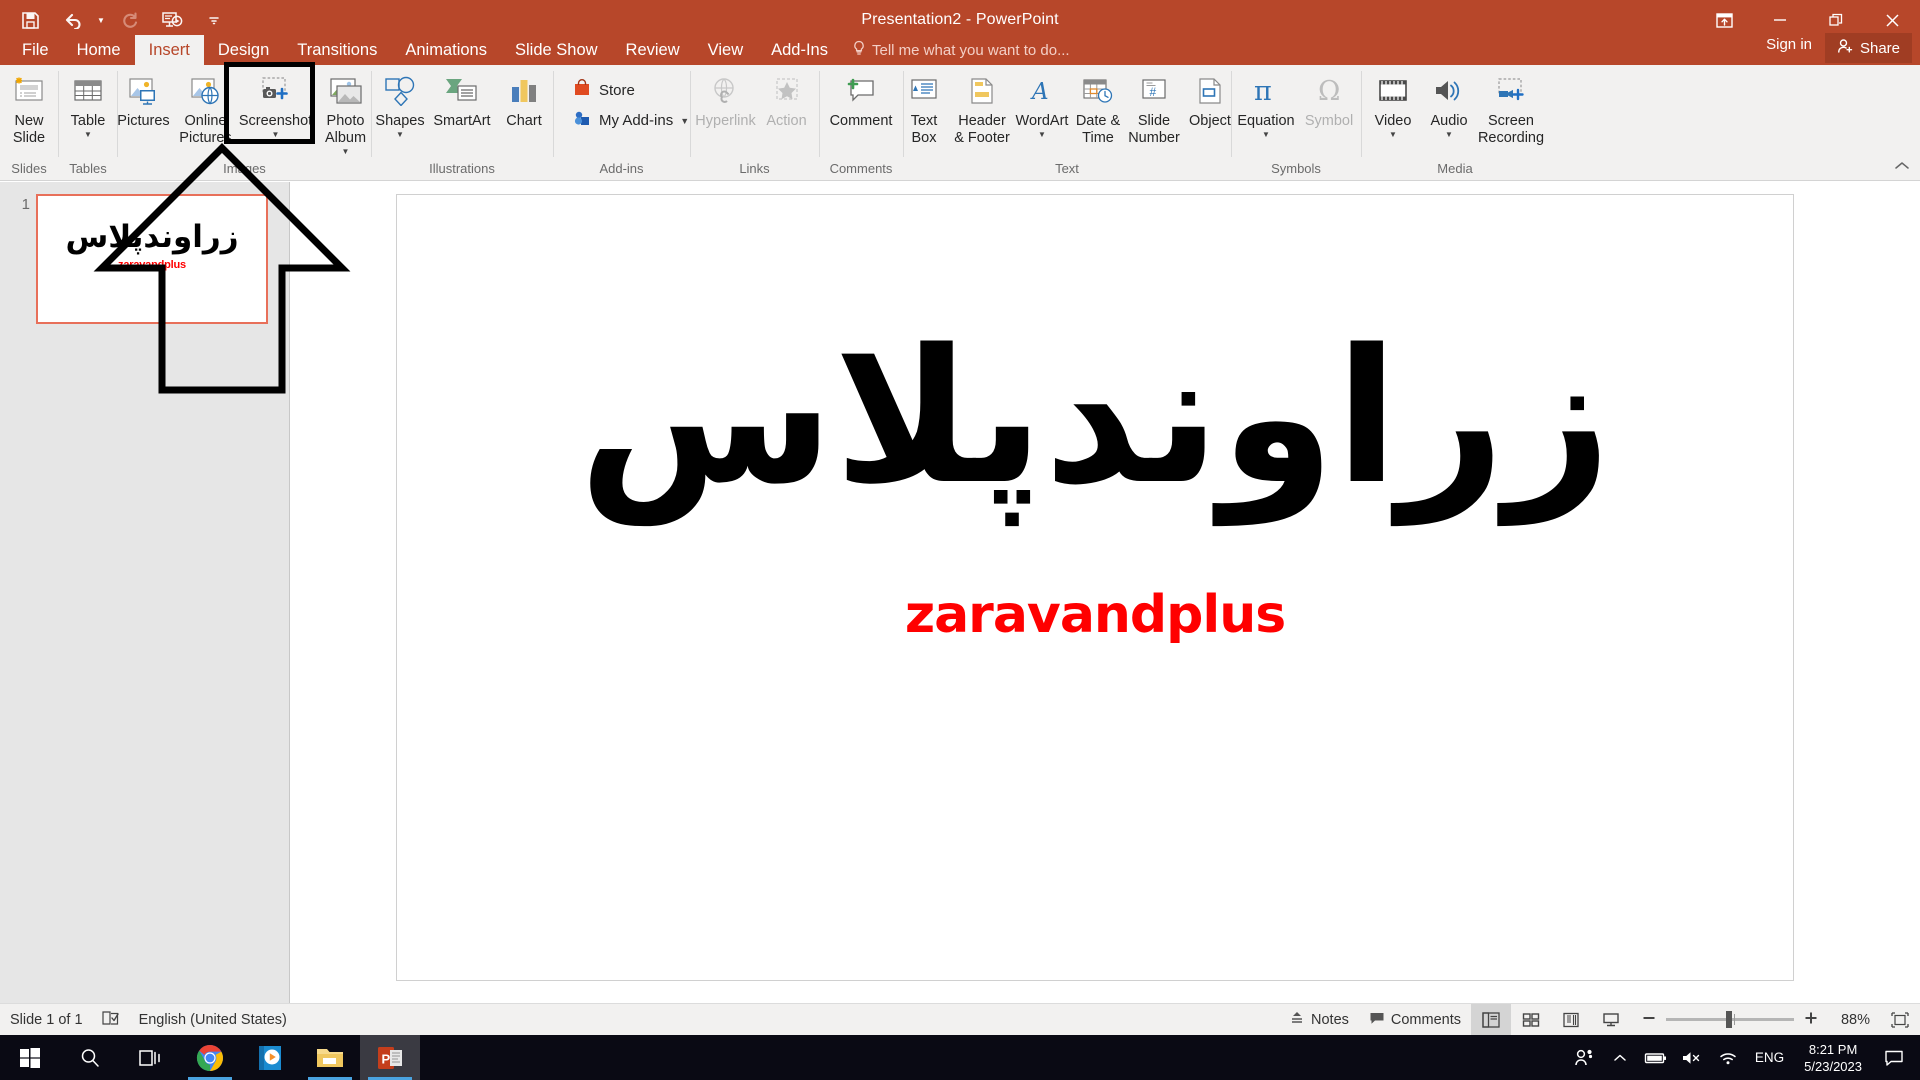 The height and width of the screenshot is (1080, 1920). What do you see at coordinates (206, 106) in the screenshot?
I see `online-pictures-button: Online Pictures` at bounding box center [206, 106].